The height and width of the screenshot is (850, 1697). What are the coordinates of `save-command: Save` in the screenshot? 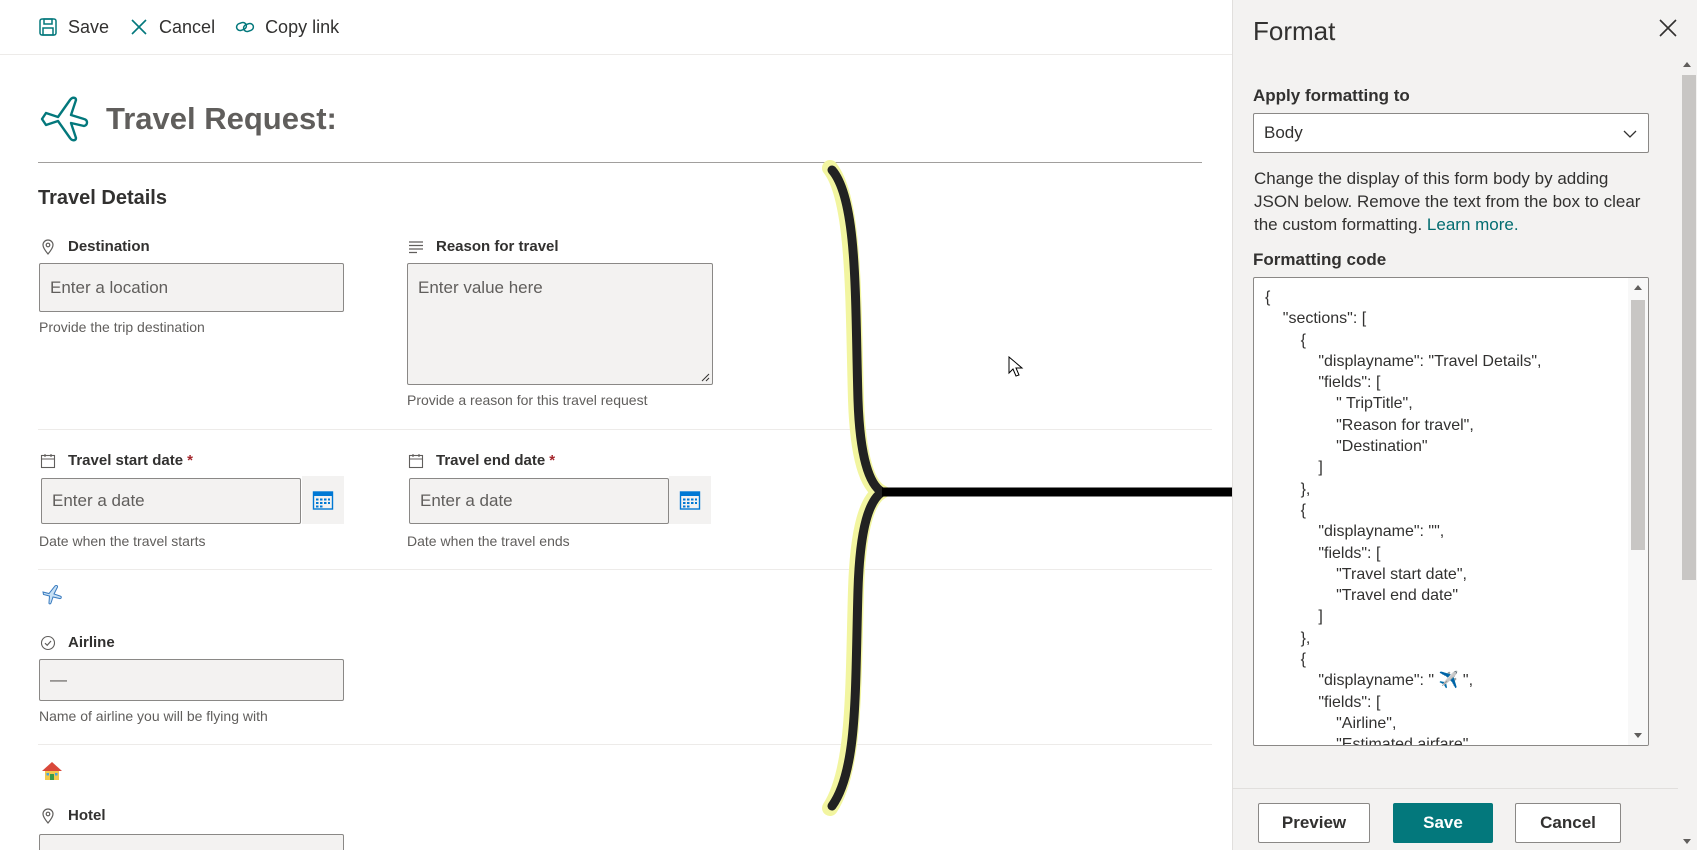 It's located at (73, 27).